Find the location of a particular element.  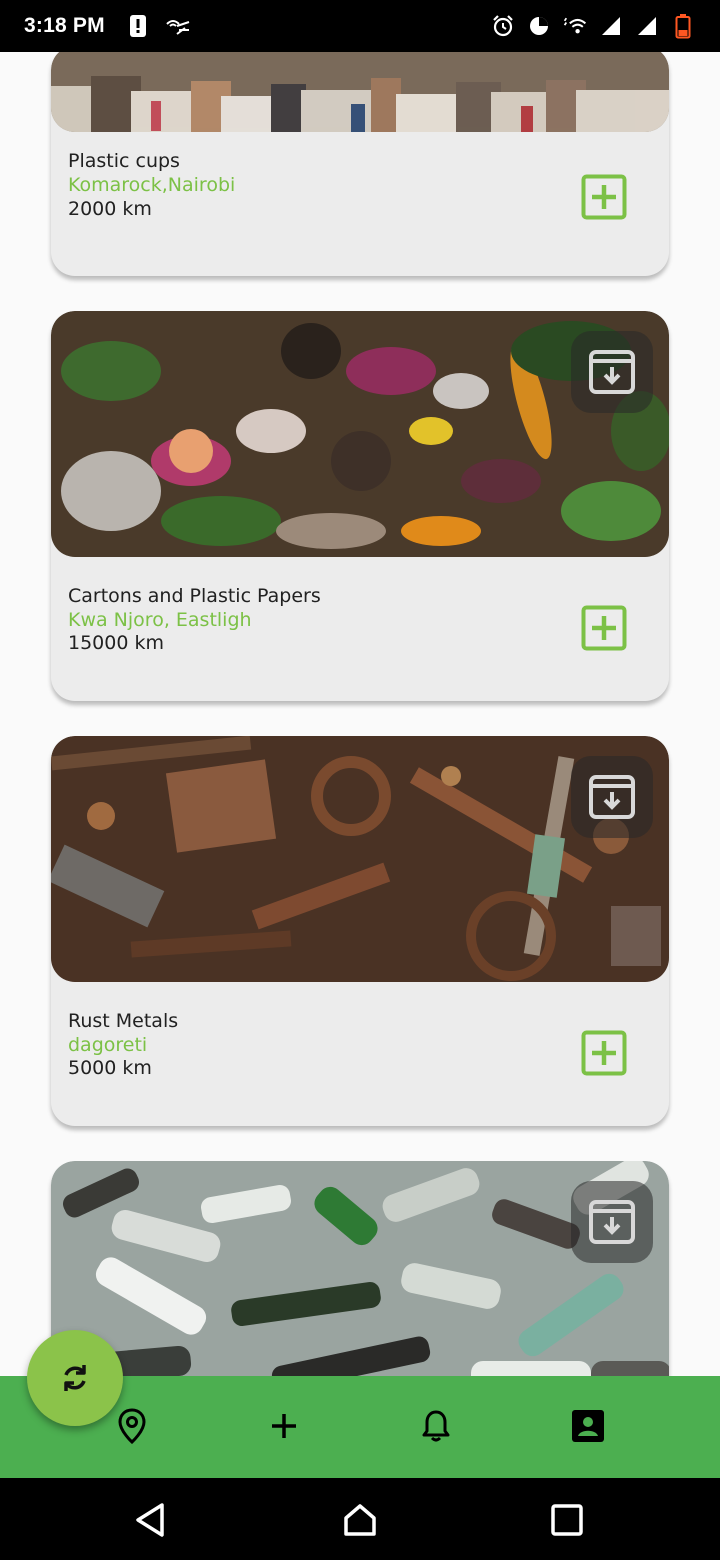

wifi-icon is located at coordinates (575, 26).